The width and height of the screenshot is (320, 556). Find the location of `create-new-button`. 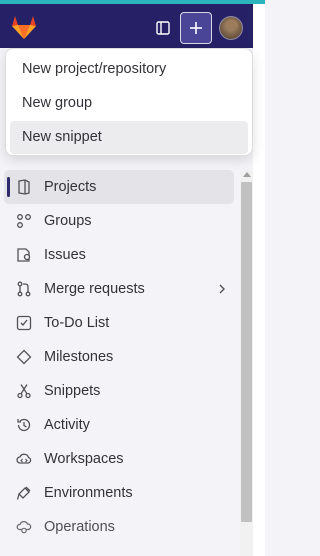

create-new-button is located at coordinates (196, 28).